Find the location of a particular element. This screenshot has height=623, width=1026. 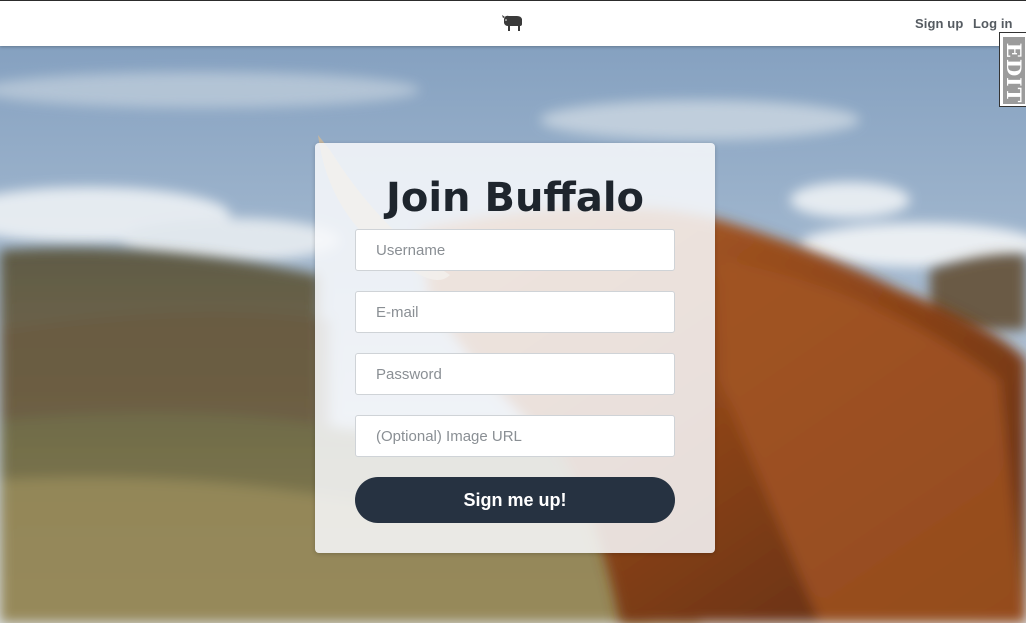

image-url-field is located at coordinates (515, 436).